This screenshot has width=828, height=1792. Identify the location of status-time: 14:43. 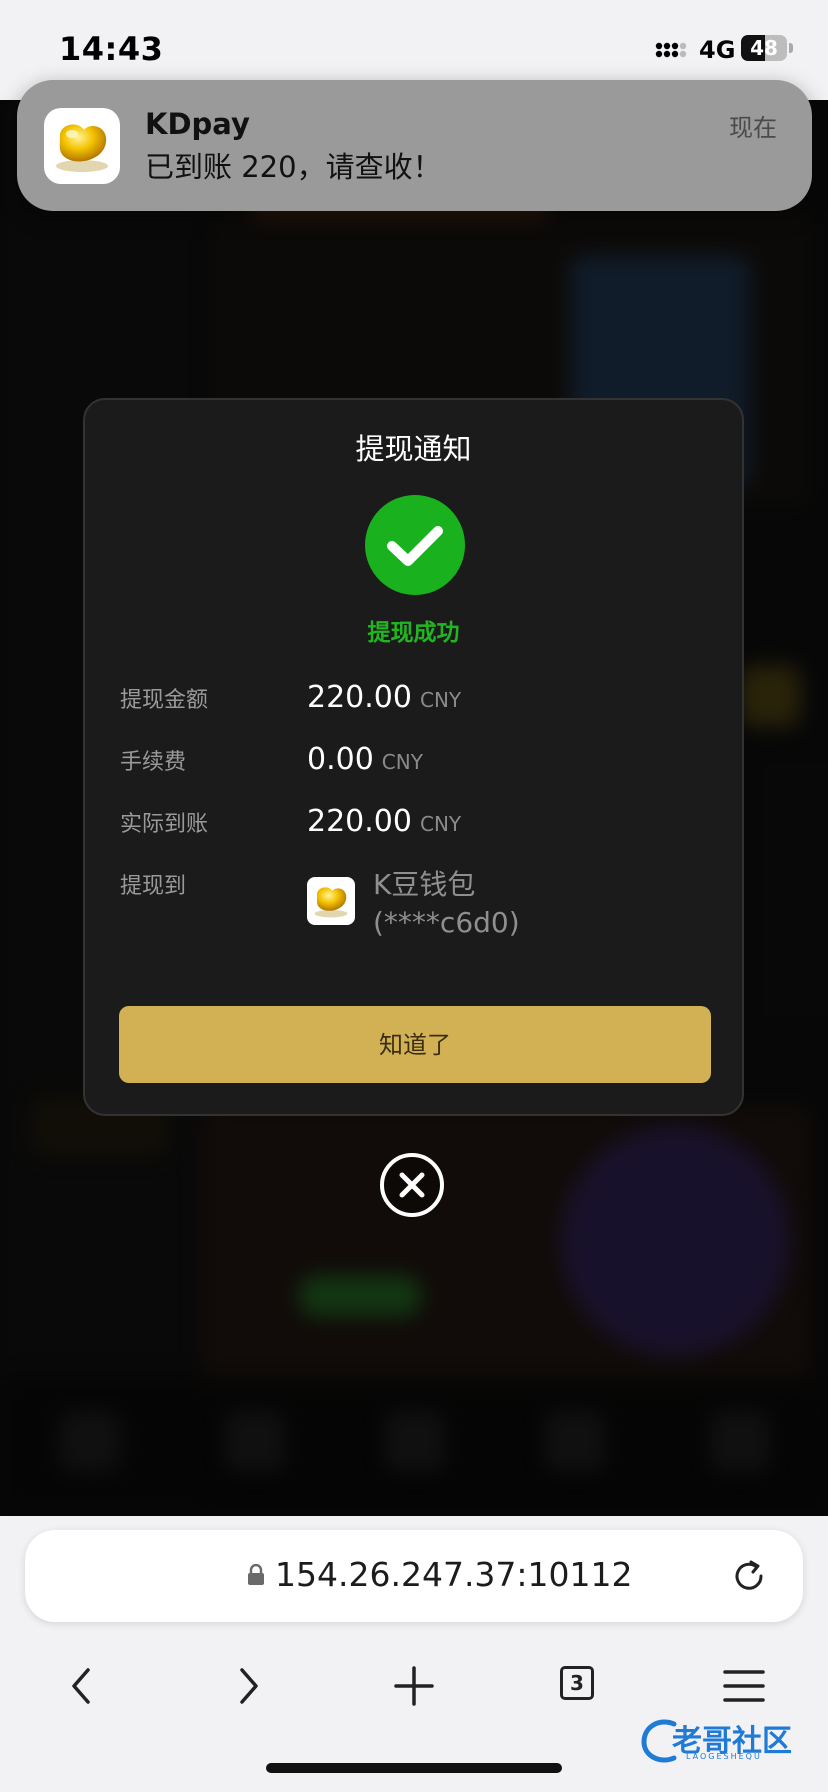
(111, 49).